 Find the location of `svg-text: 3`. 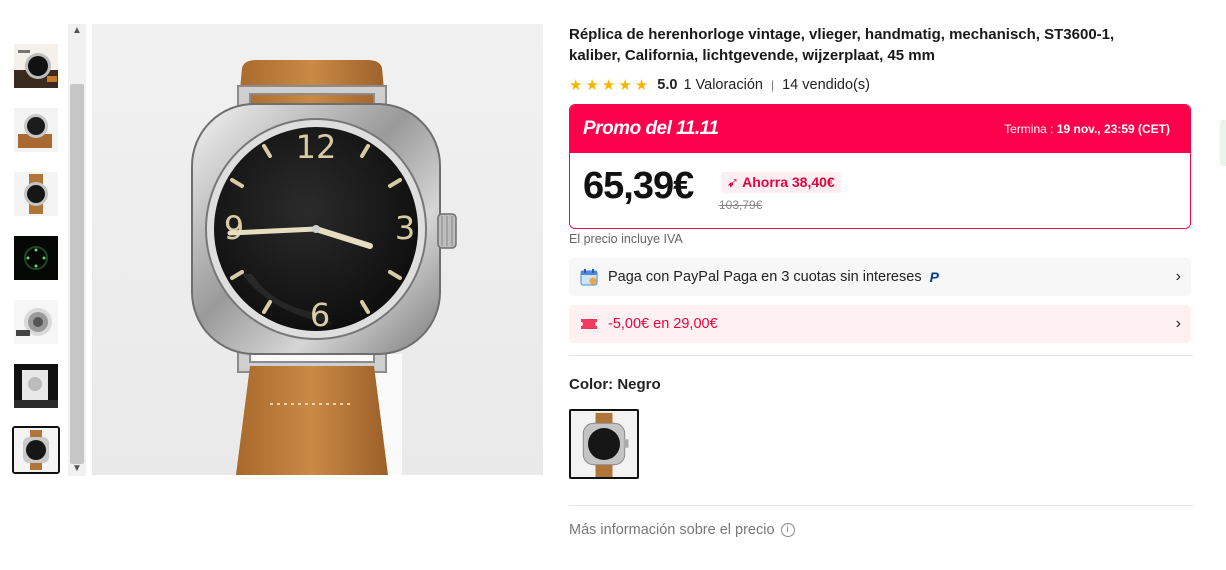

svg-text: 3 is located at coordinates (405, 228).